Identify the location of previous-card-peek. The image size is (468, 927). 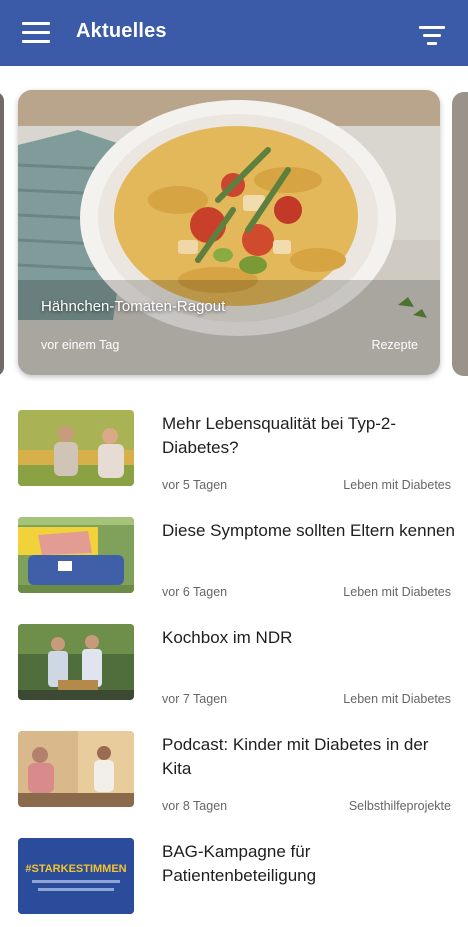
(2, 234).